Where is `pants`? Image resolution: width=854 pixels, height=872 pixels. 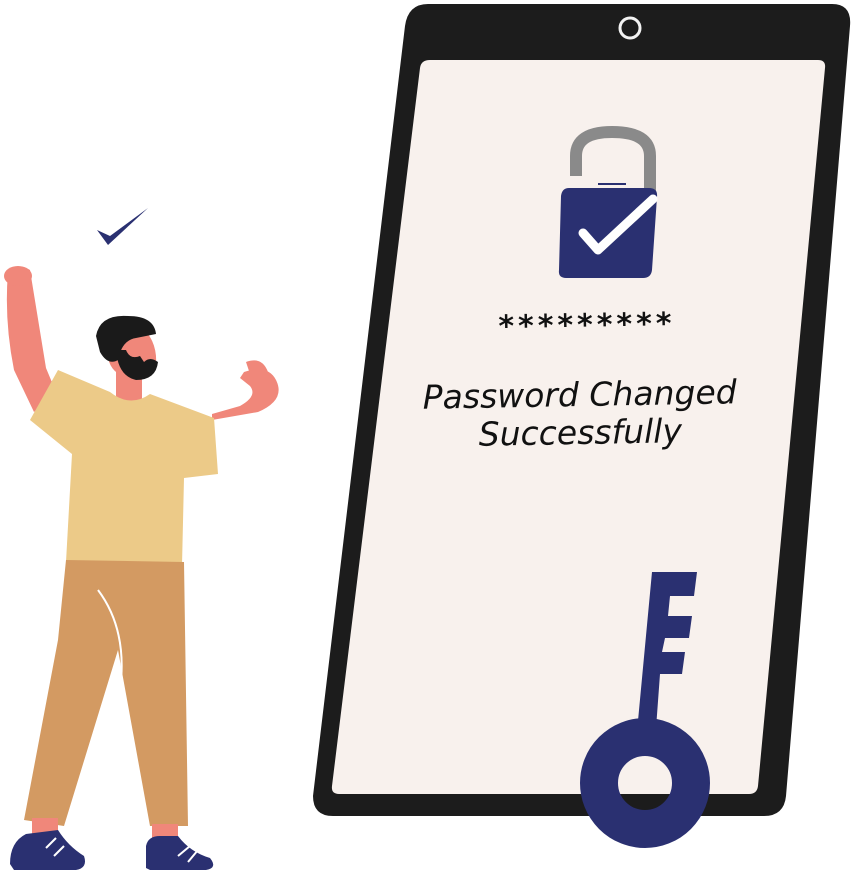
pants is located at coordinates (106, 693).